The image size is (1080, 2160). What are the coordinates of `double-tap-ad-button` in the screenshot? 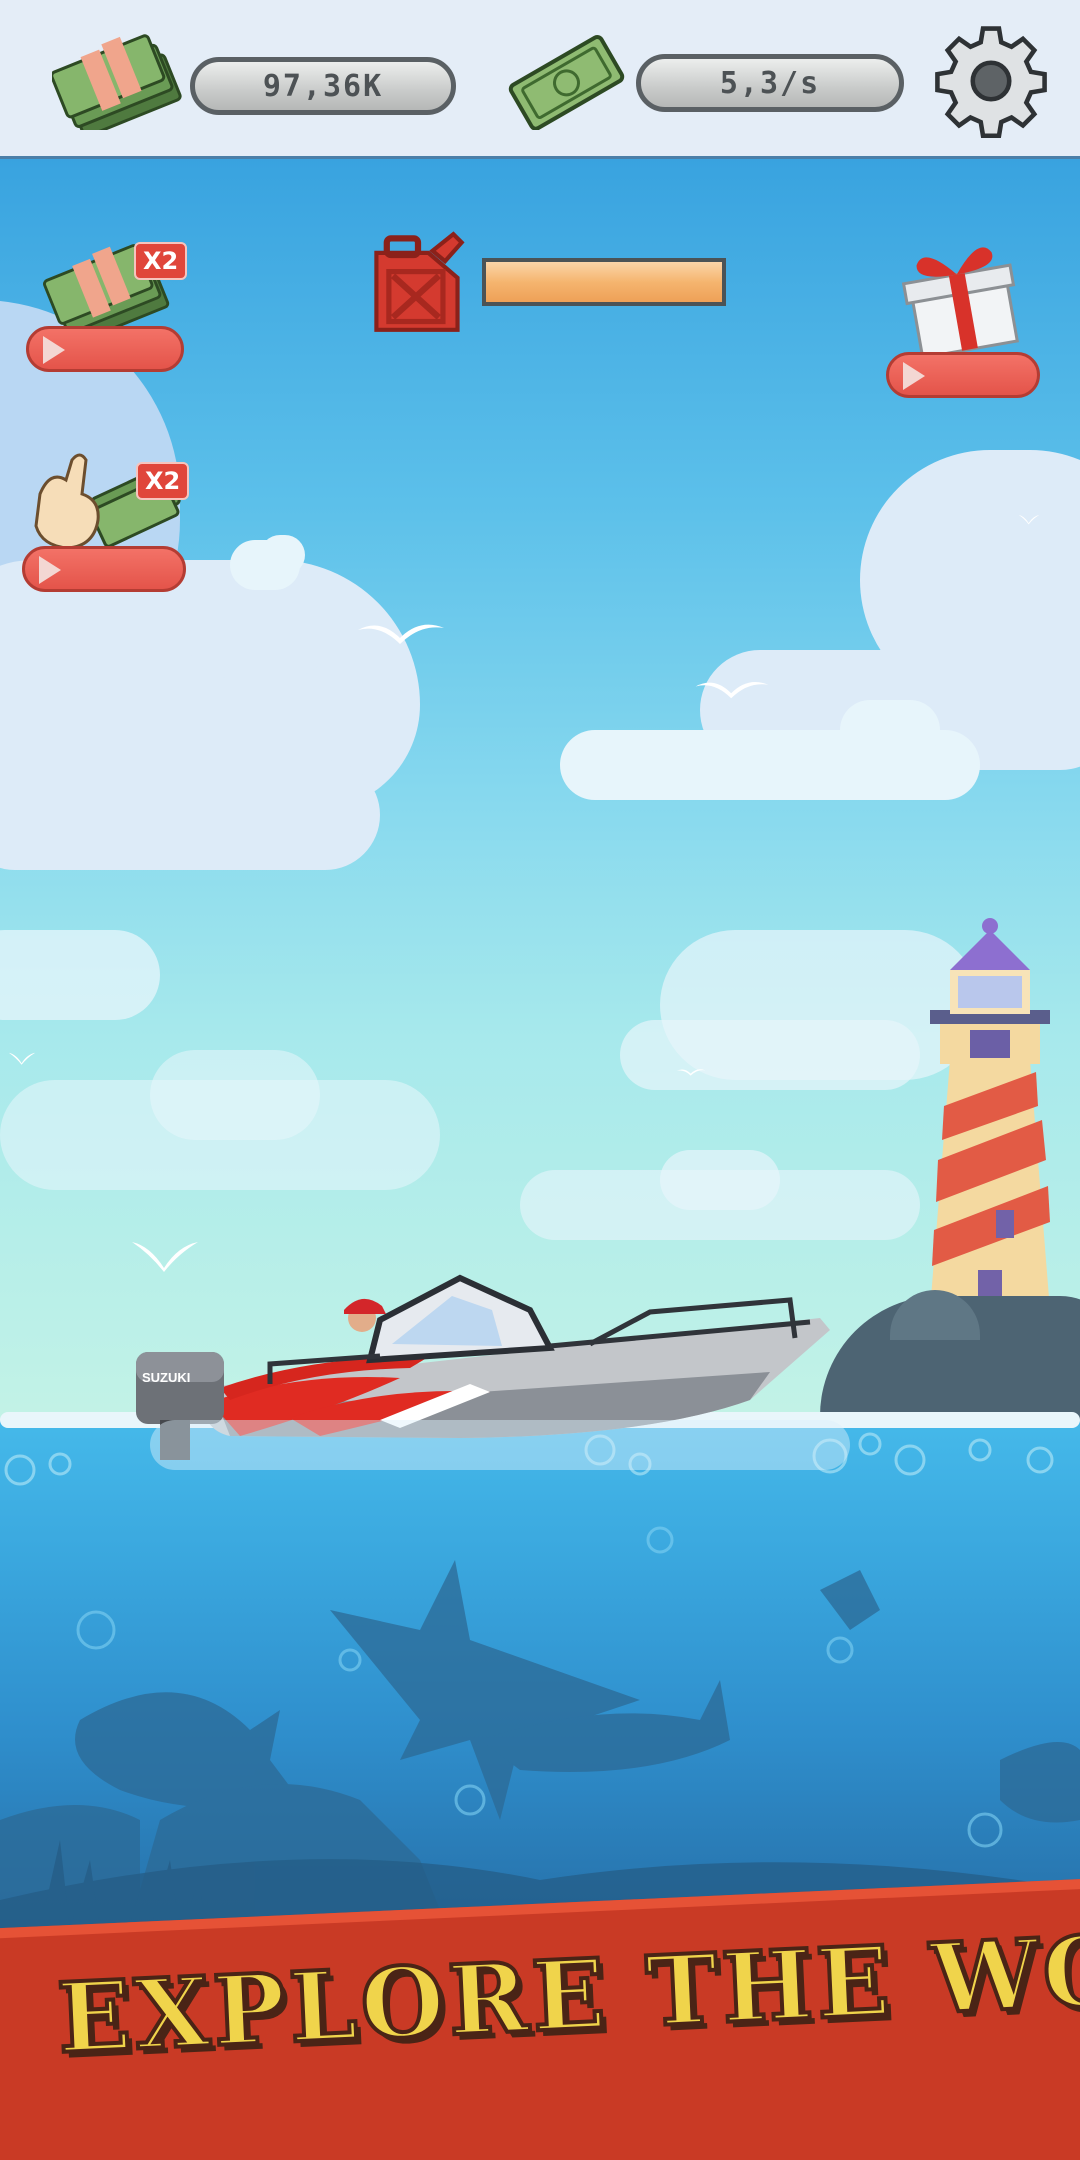 It's located at (104, 569).